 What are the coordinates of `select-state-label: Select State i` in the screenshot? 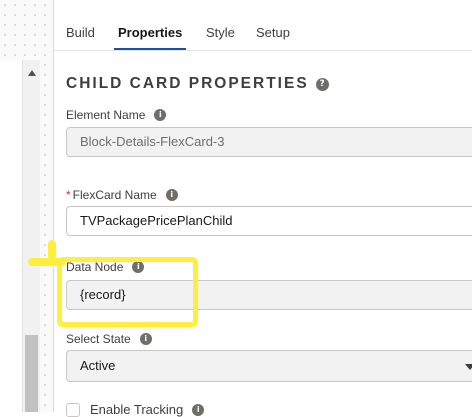 It's located at (109, 339).